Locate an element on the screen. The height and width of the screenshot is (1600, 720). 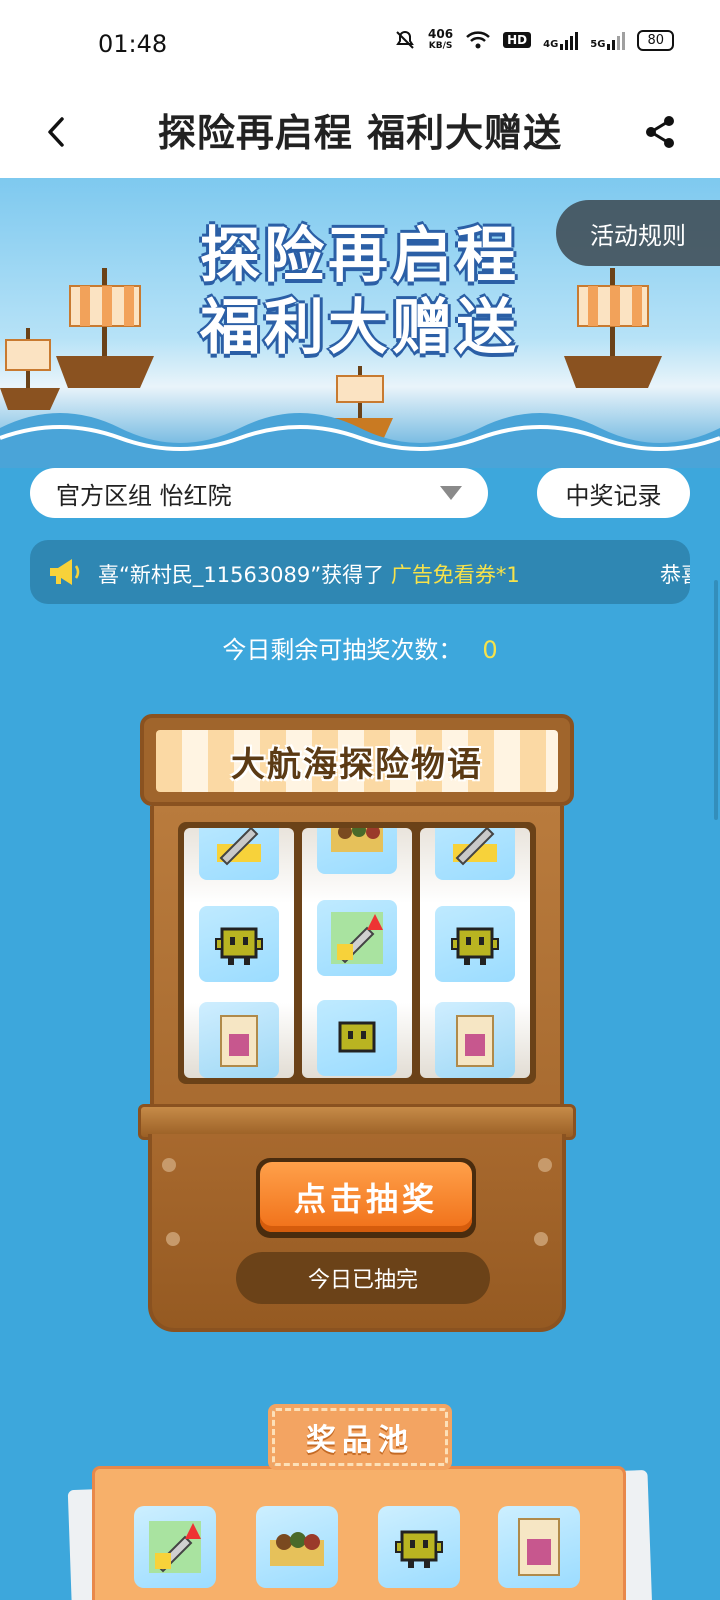
page-title: 探险再启程 福利大赠送 is located at coordinates (360, 133).